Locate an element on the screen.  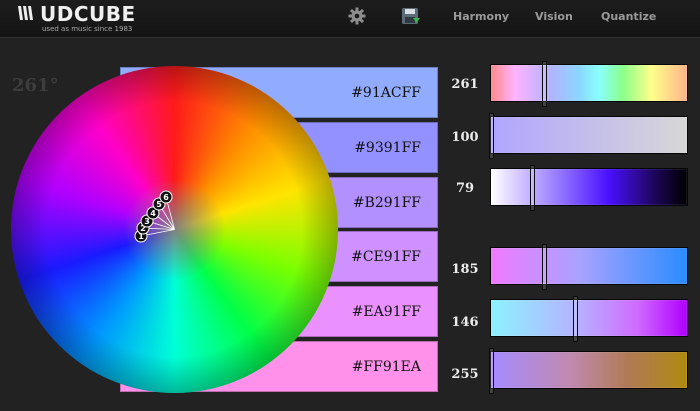
logo-text: UDCUBE is located at coordinates (88, 14).